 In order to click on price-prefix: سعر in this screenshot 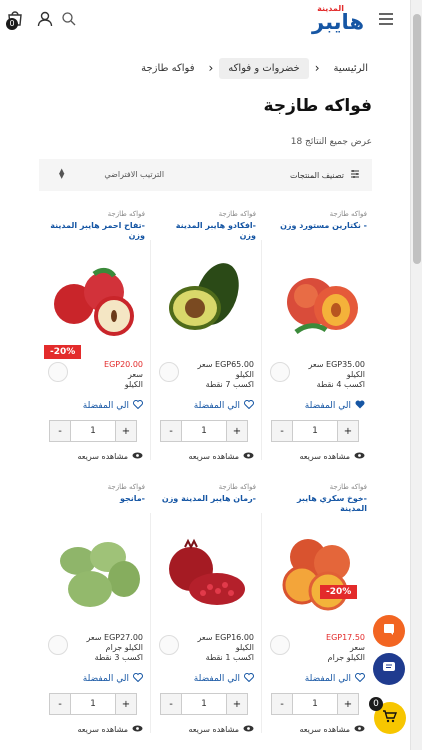, I will do `click(135, 374)`.